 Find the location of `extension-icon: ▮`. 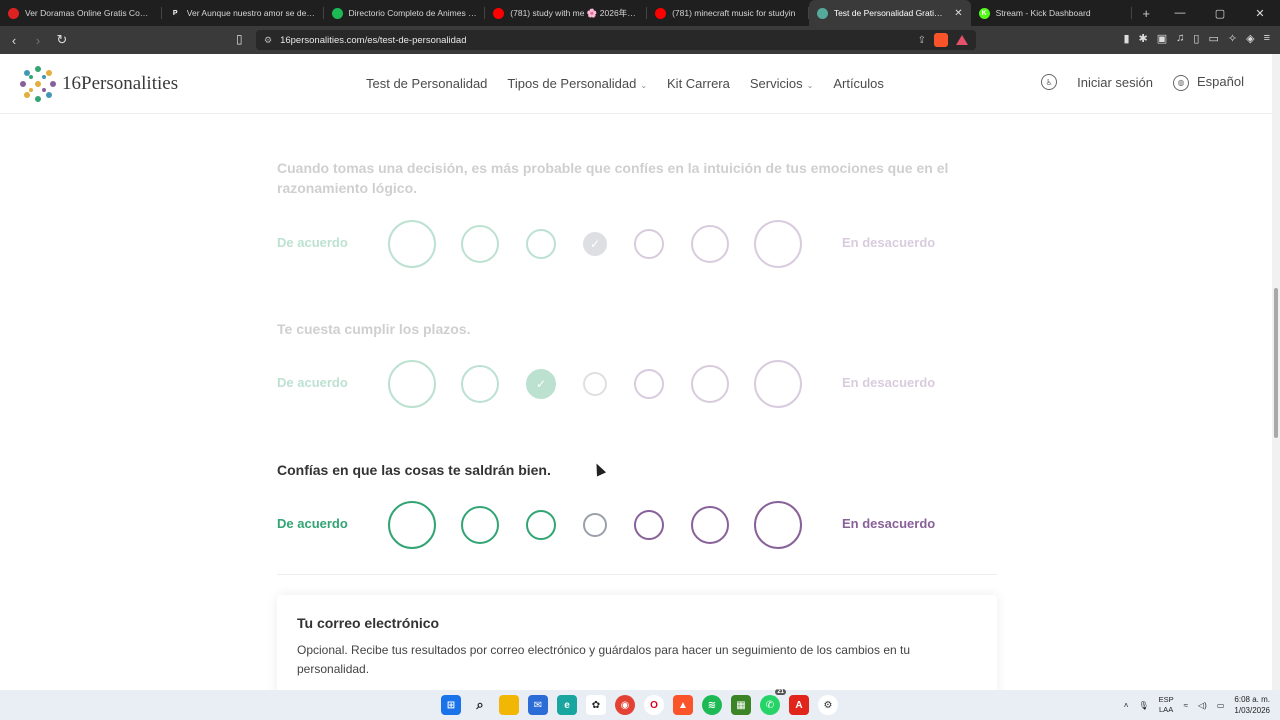

extension-icon: ▮ is located at coordinates (1126, 38).